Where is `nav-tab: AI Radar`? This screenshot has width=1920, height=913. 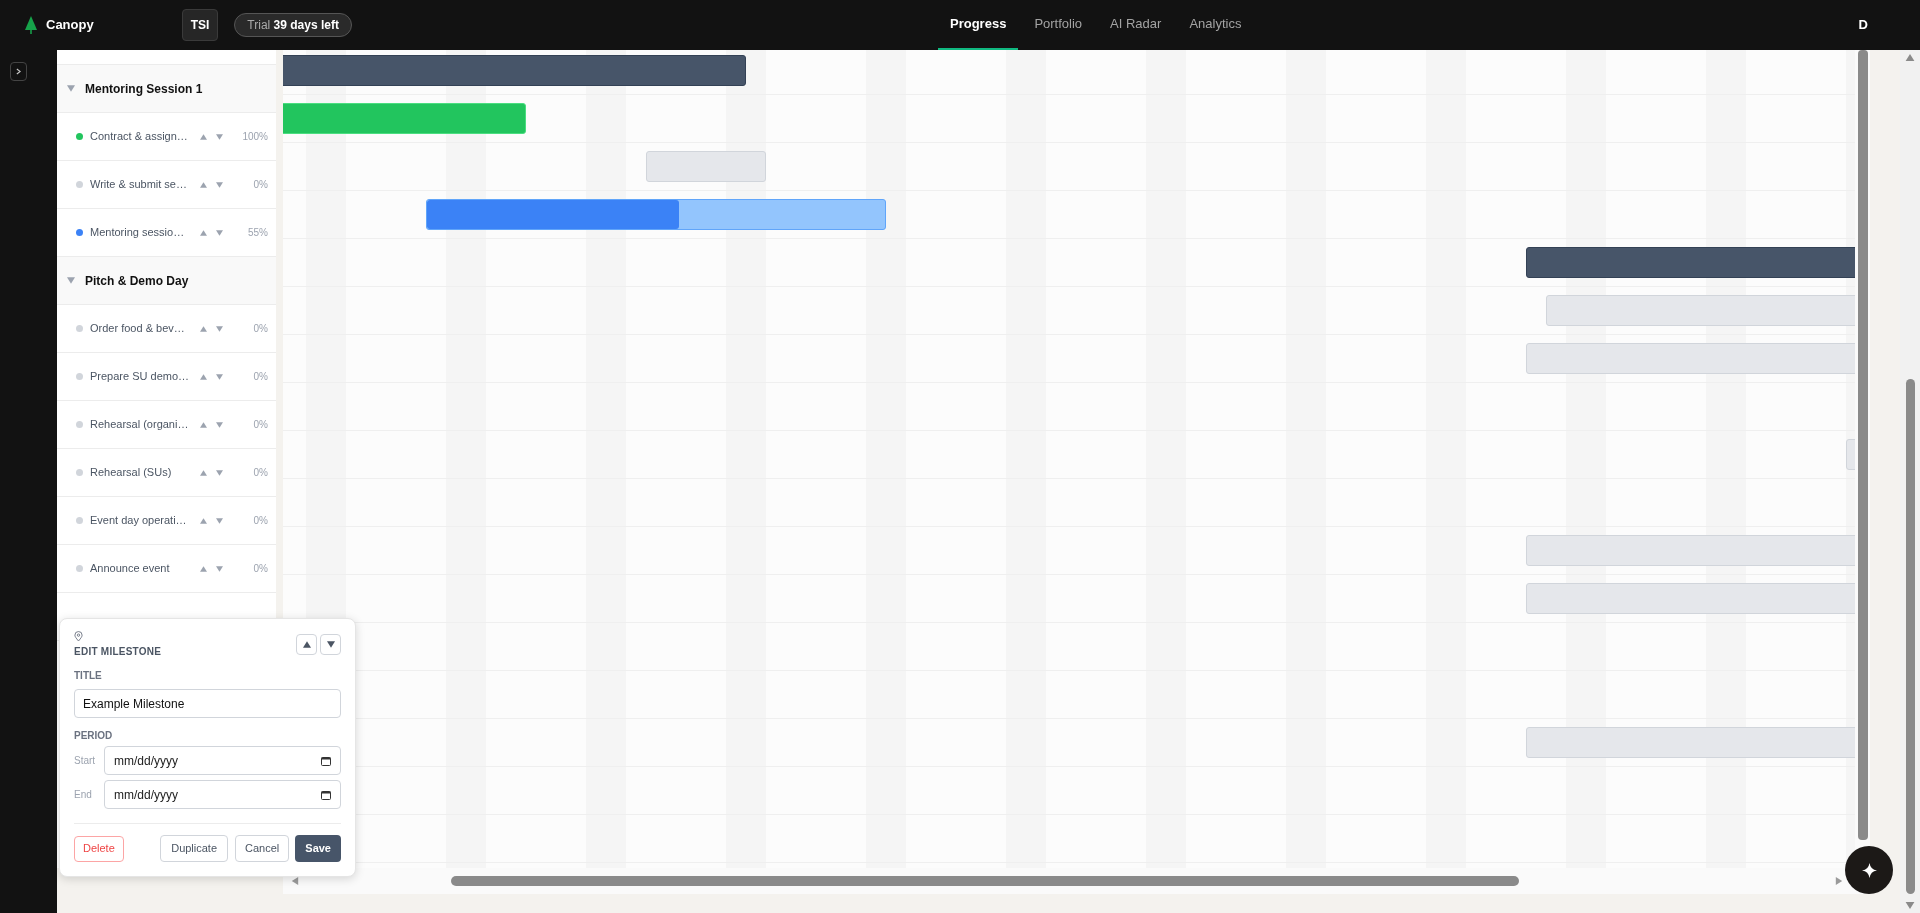 nav-tab: AI Radar is located at coordinates (1136, 25).